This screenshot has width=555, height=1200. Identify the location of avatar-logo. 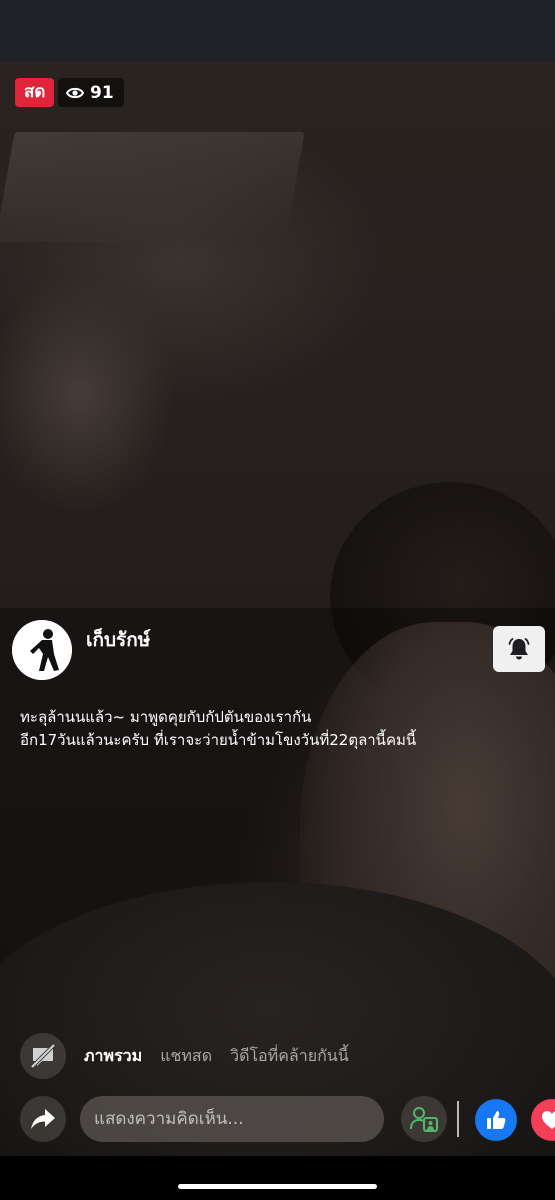
(42, 650).